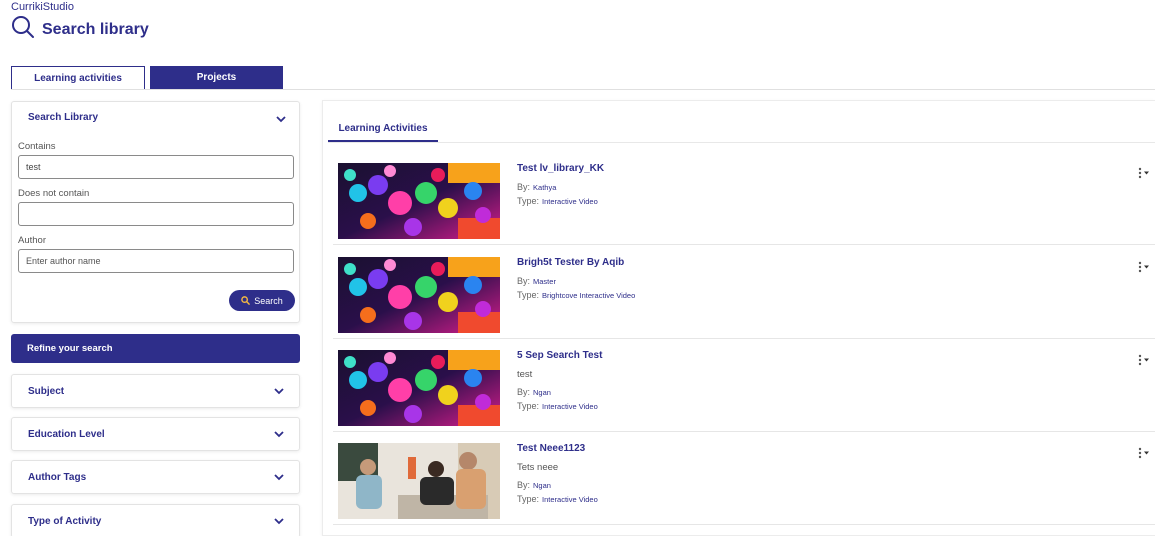 This screenshot has height=536, width=1155. Describe the element at coordinates (159, 167) in the screenshot. I see `contains-input` at that location.